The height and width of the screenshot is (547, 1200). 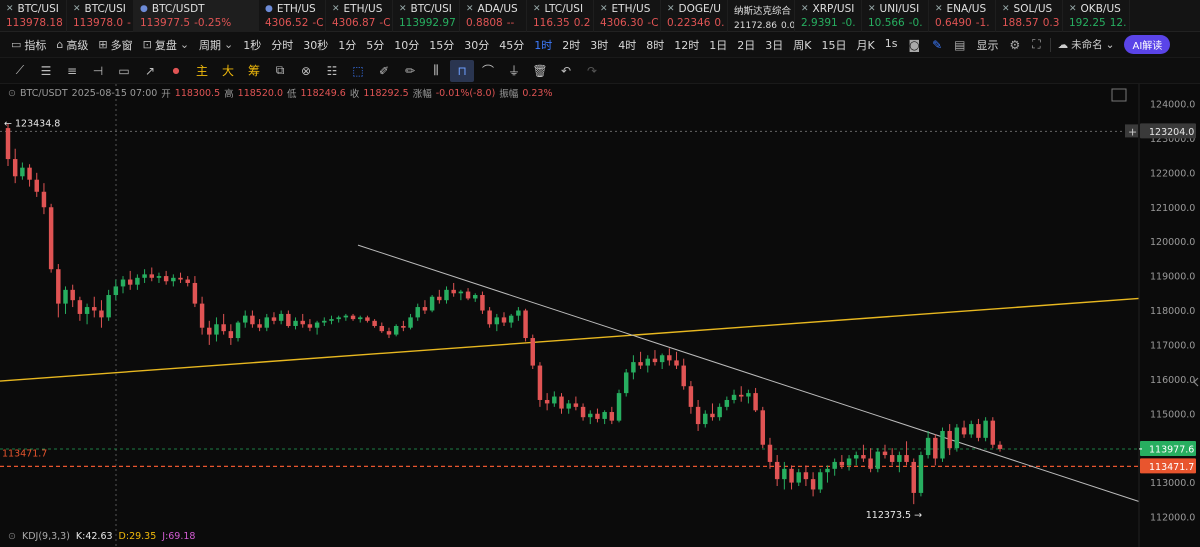 What do you see at coordinates (540, 71) in the screenshot?
I see `delete-tool-icon: 🗑` at bounding box center [540, 71].